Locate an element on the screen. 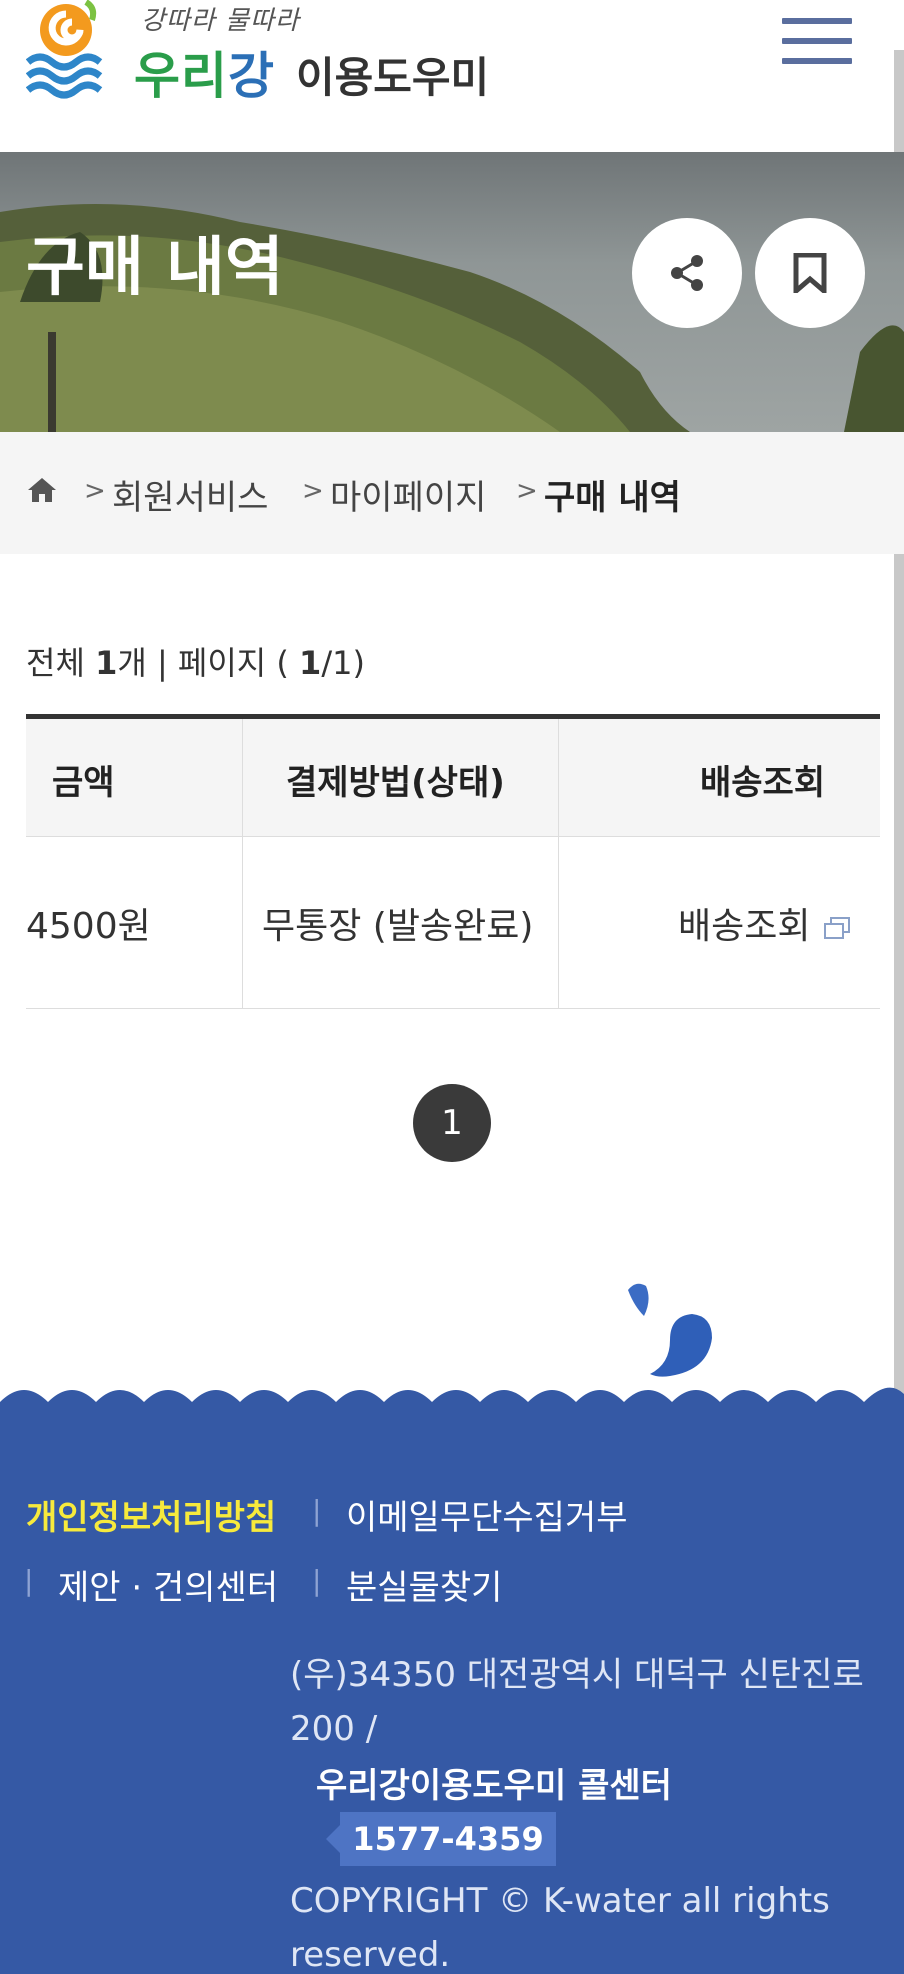 This screenshot has width=904, height=1974. summary-page-label: 개 | 페이지 ( is located at coordinates (203, 663).